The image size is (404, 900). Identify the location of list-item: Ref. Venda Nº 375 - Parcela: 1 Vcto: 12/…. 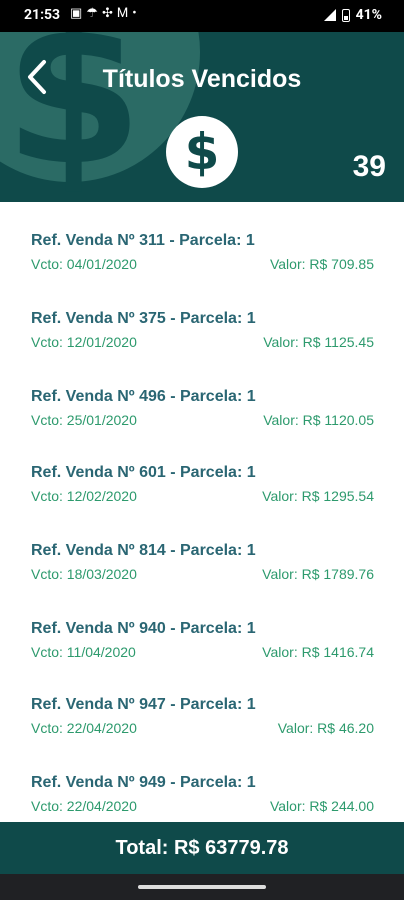
(202, 345).